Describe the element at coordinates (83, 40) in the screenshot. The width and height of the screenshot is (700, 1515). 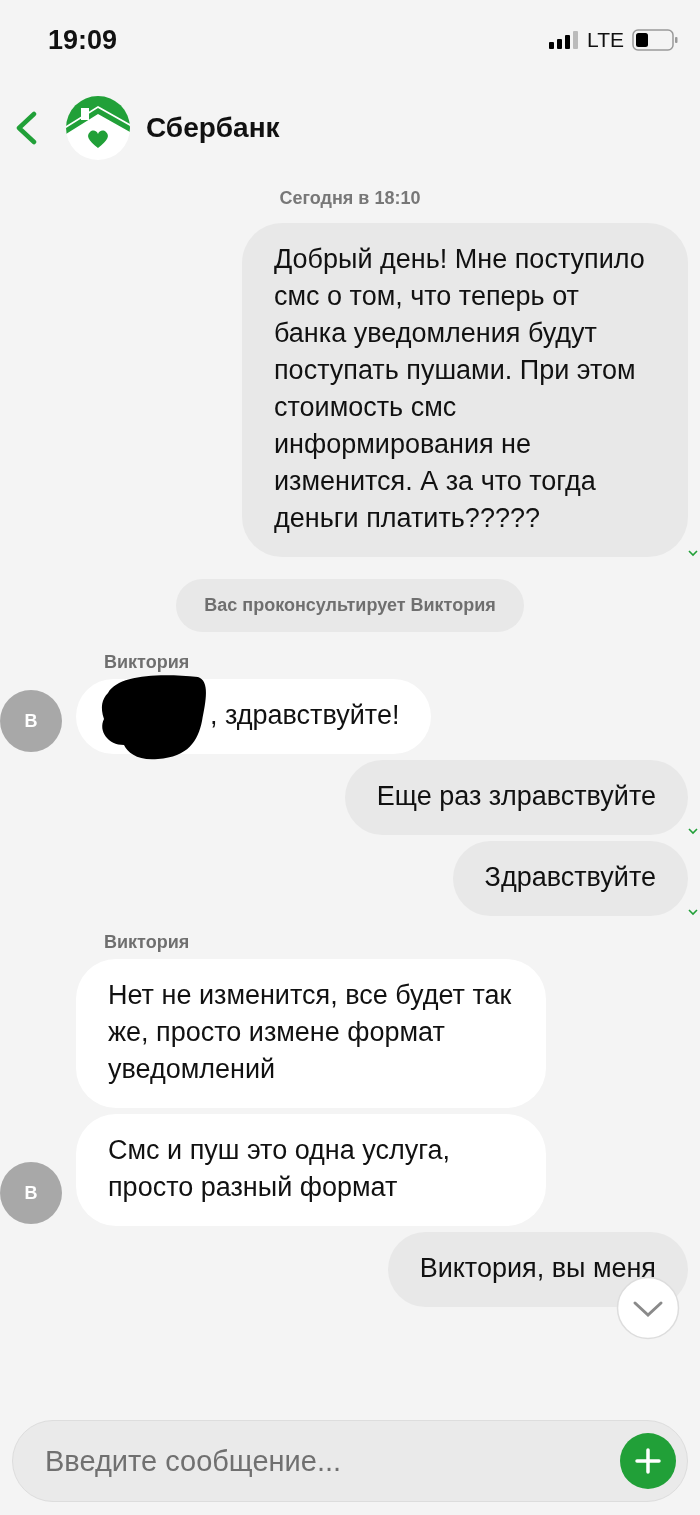
I see `status-time: 19:09` at that location.